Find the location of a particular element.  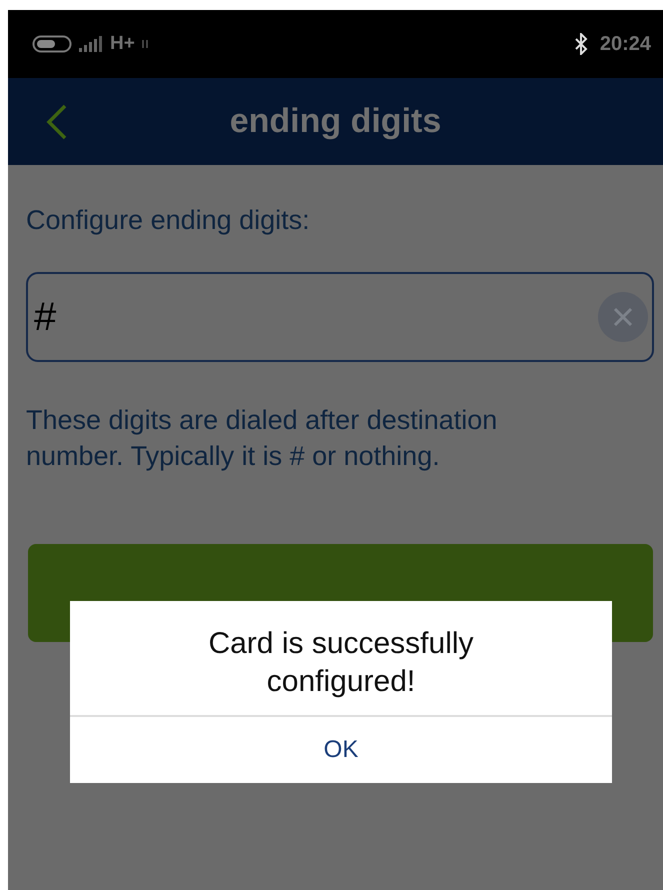

bluetooth-icon is located at coordinates (581, 44).